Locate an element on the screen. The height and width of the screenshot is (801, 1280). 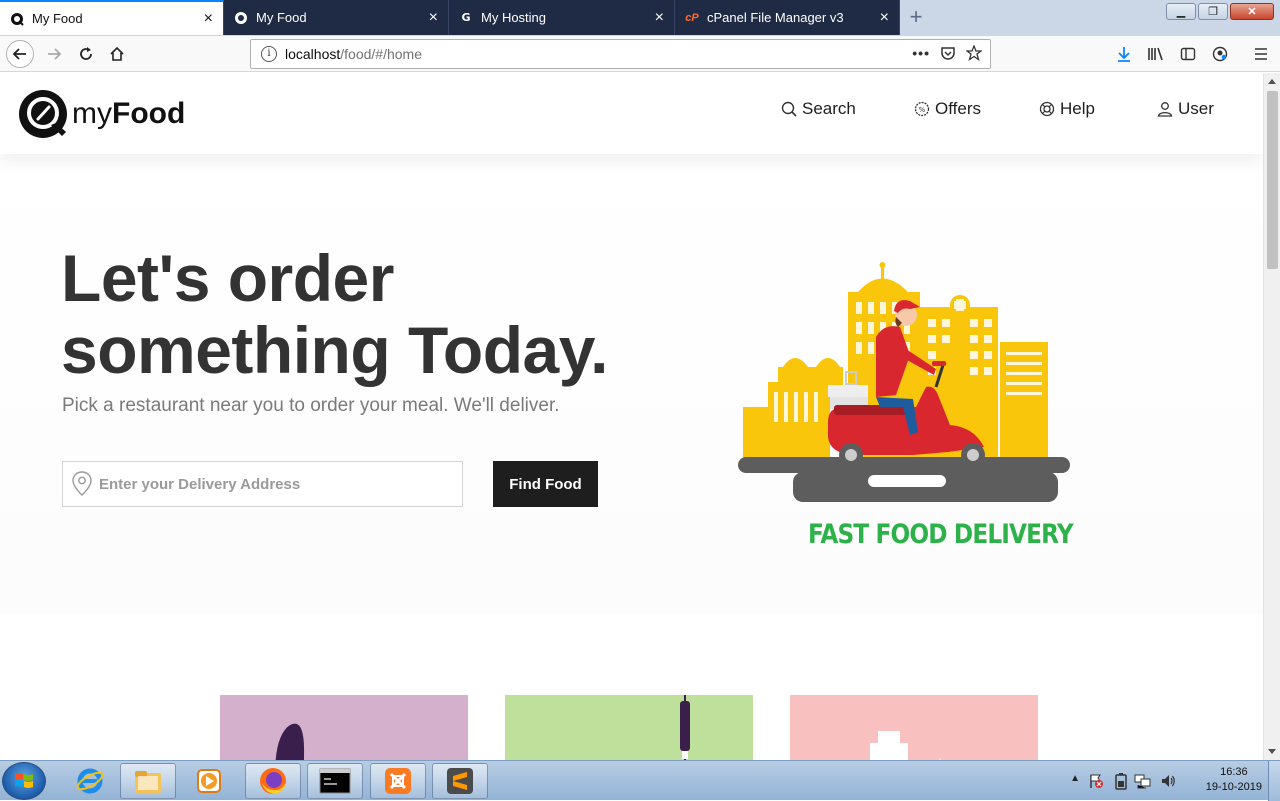
forward-arrow-icon is located at coordinates (55, 54).